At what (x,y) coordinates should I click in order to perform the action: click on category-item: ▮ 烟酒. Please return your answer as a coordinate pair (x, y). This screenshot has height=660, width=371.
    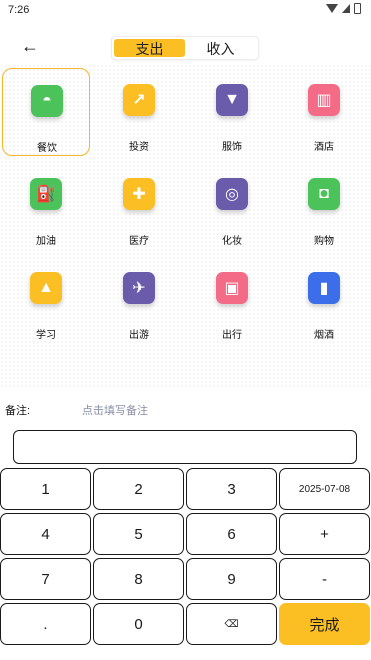
    Looking at the image, I should click on (324, 300).